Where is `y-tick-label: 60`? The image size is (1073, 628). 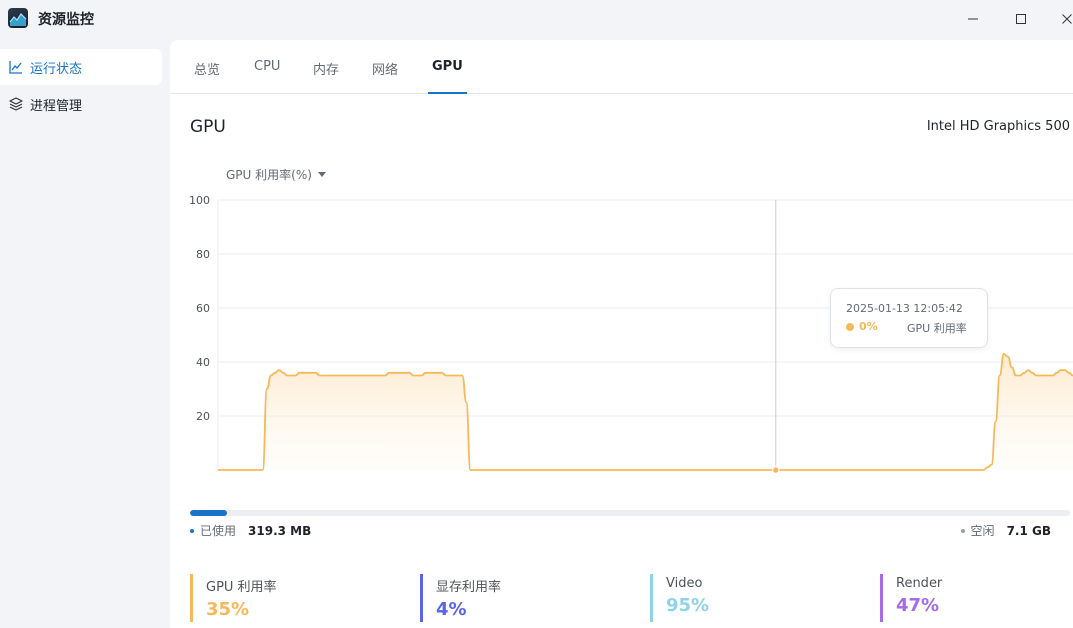 y-tick-label: 60 is located at coordinates (203, 308).